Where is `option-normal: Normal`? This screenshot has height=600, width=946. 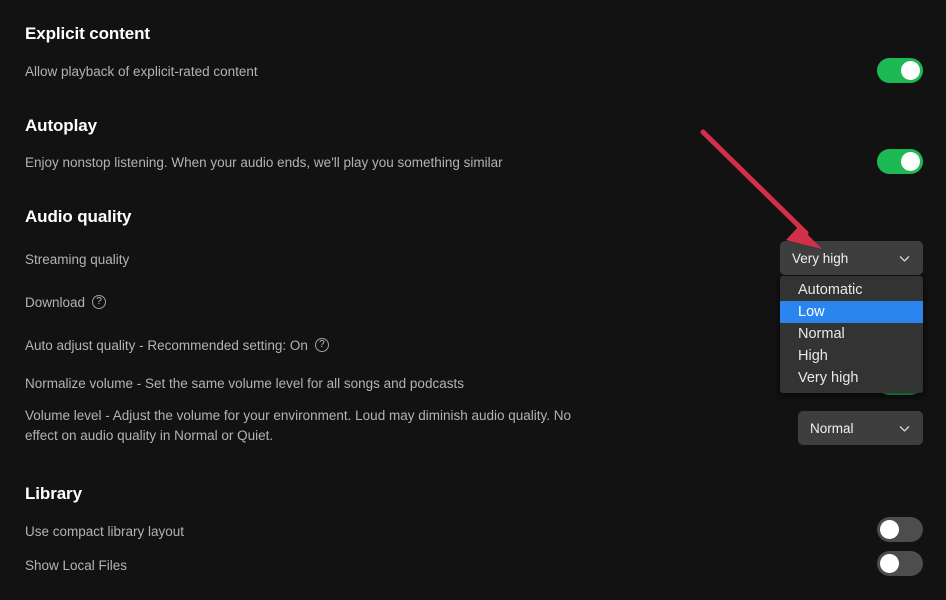
option-normal: Normal is located at coordinates (851, 334).